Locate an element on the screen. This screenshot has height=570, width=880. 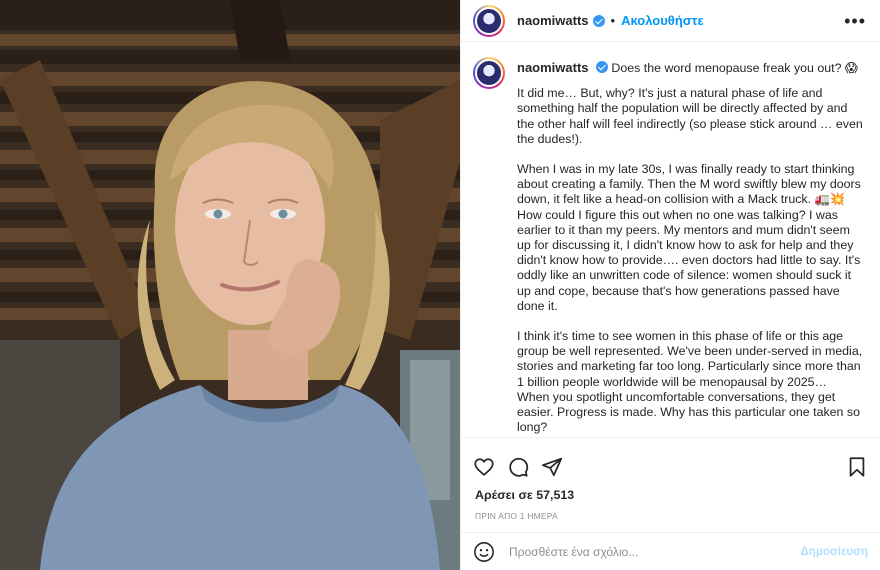
save-button is located at coordinates (851, 467).